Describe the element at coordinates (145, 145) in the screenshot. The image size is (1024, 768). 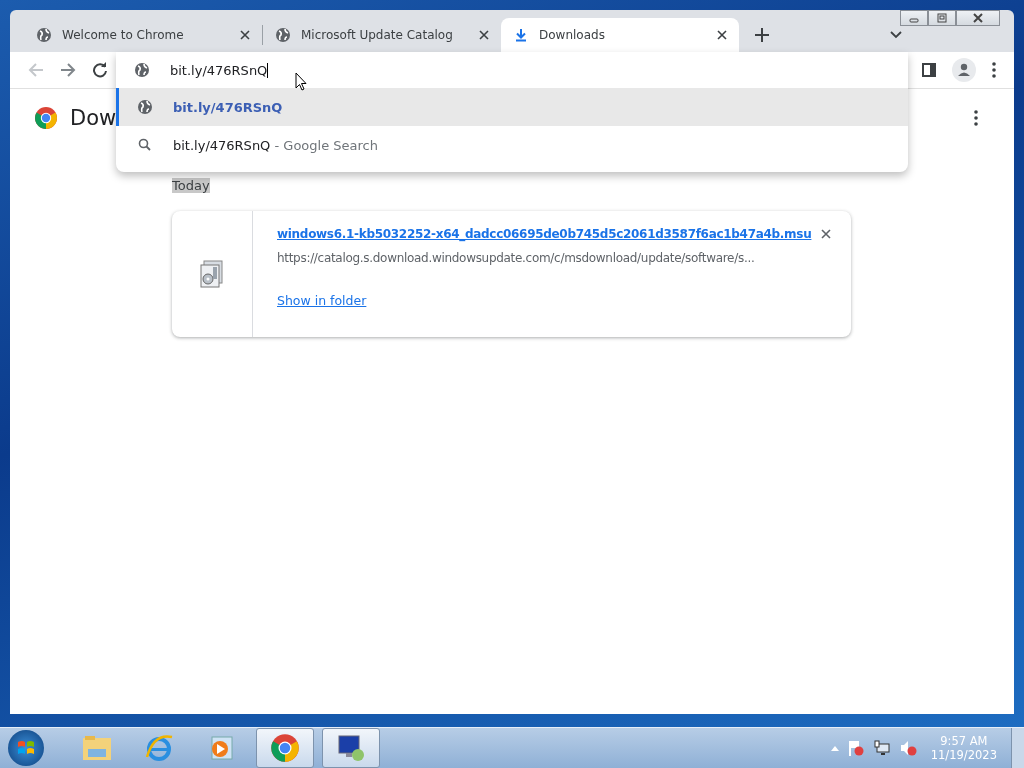
I see `search-icon` at that location.